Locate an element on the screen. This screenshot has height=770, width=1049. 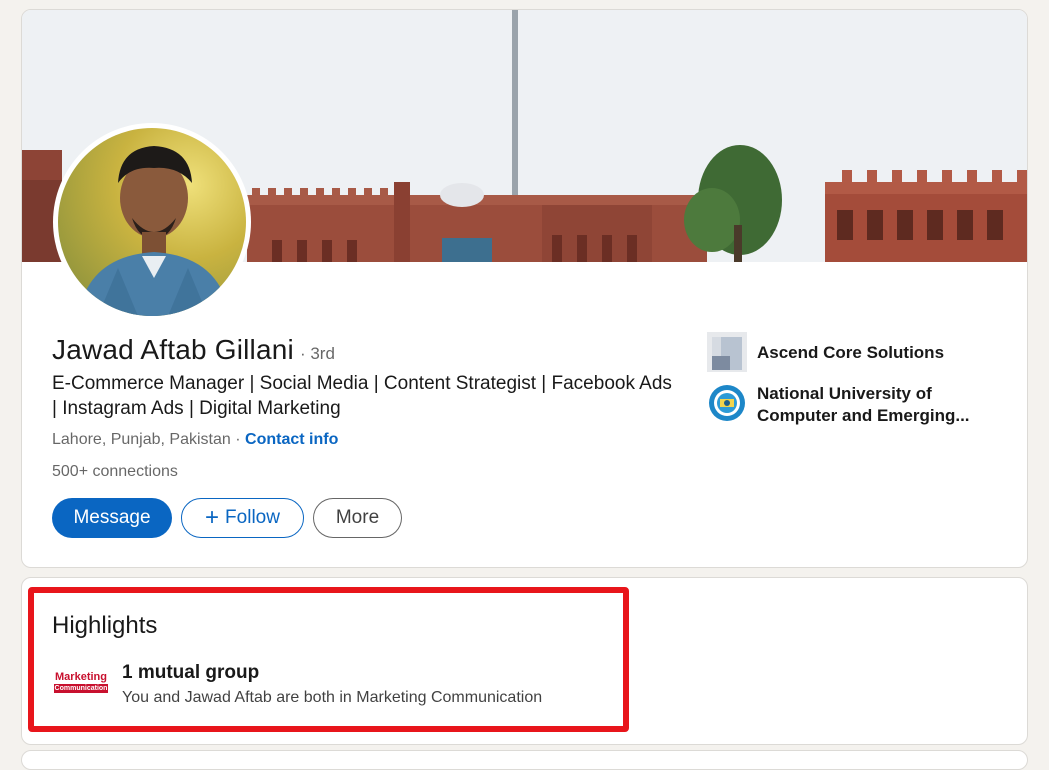
message-button: Message is located at coordinates (112, 518).